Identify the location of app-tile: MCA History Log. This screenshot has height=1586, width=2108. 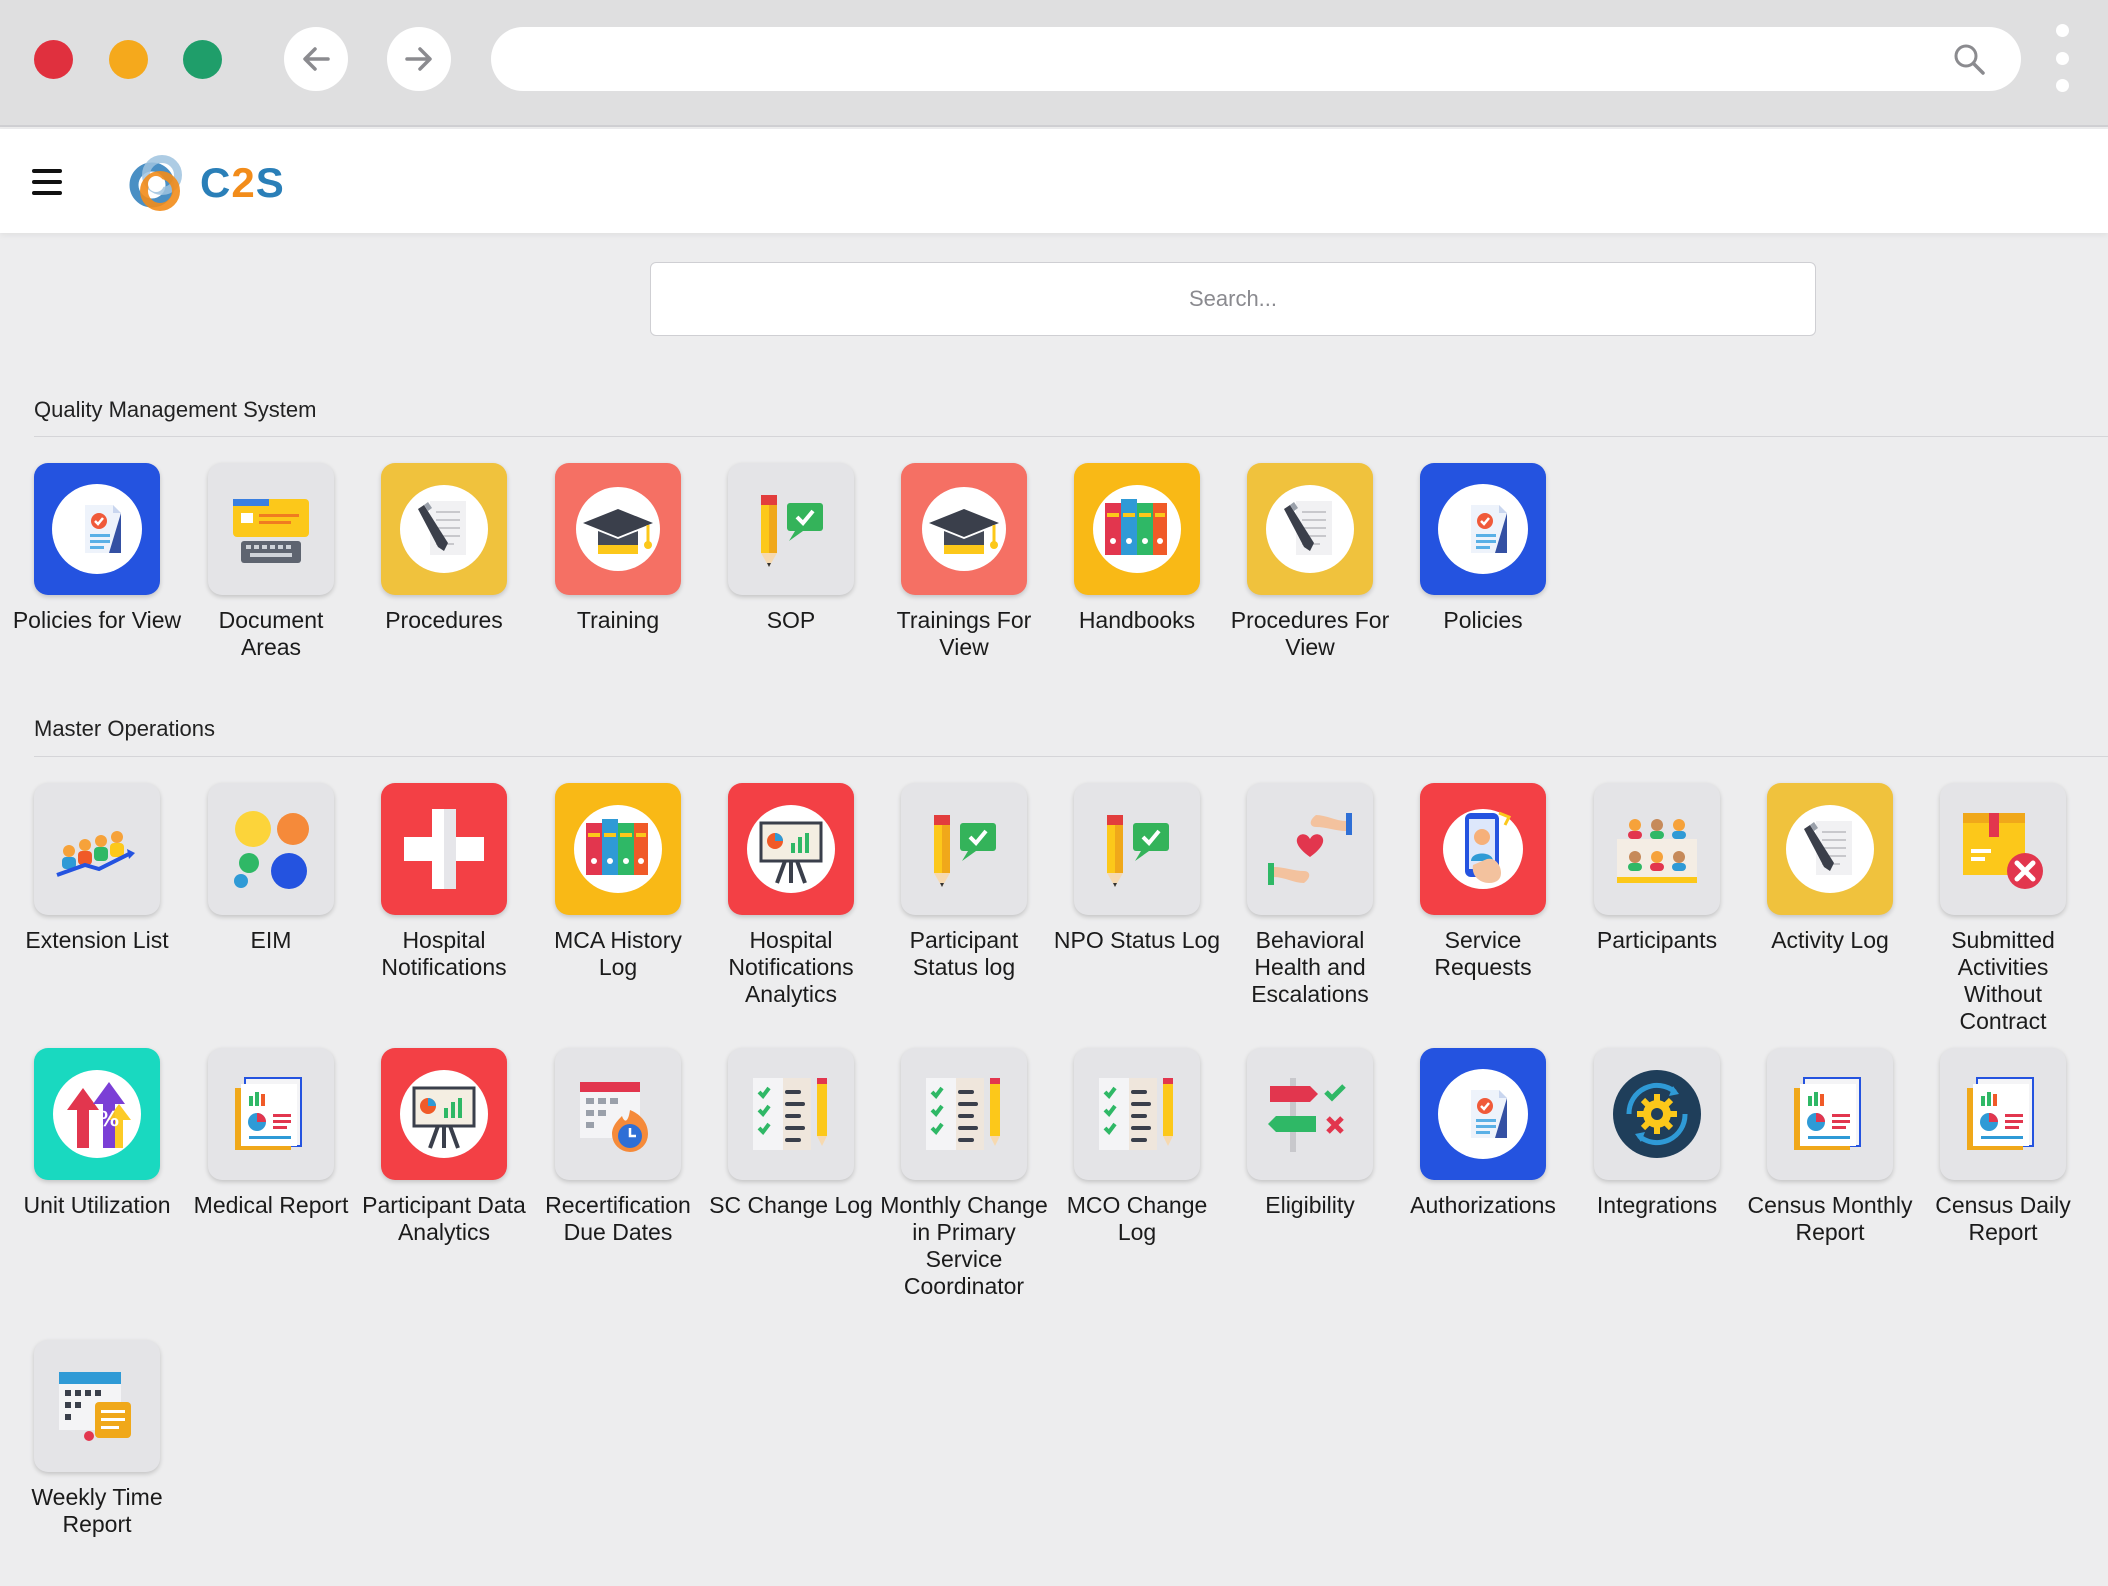
(618, 882).